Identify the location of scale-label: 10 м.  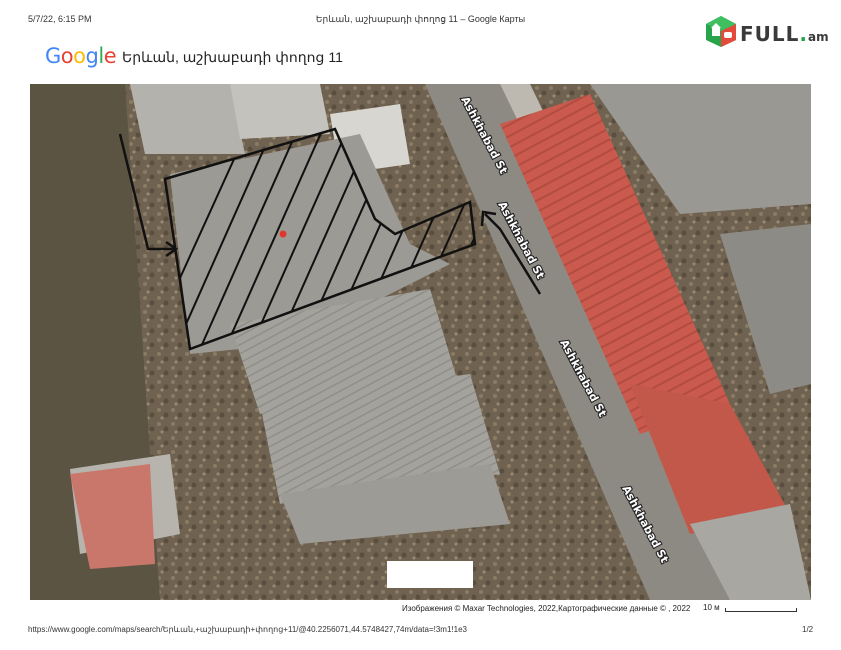
(711, 607).